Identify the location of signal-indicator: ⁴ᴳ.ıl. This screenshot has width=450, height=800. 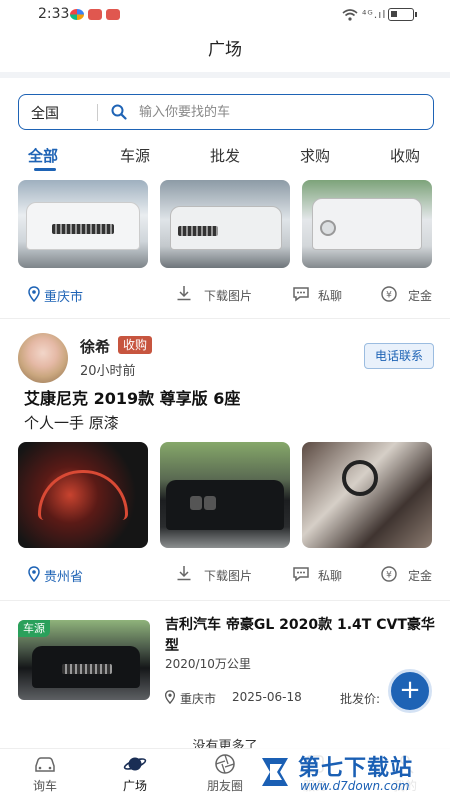
(374, 14).